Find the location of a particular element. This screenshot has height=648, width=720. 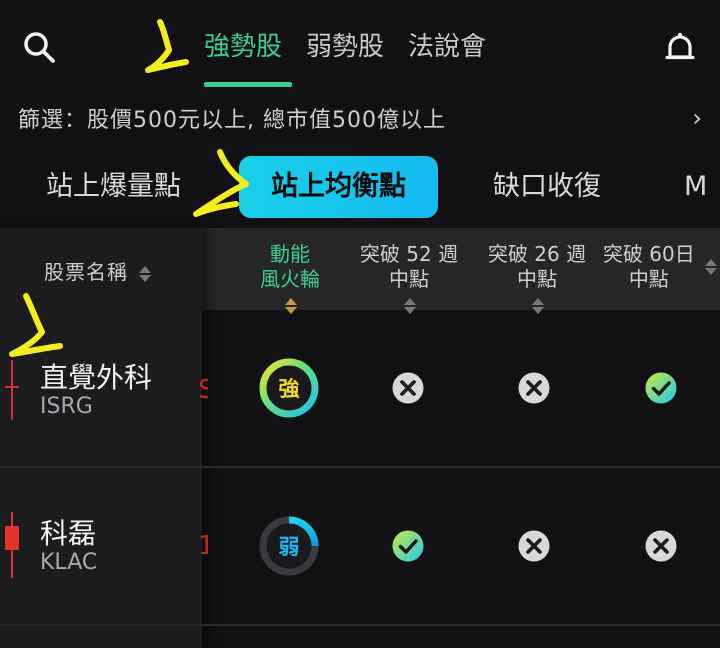

bell-icon is located at coordinates (680, 48).